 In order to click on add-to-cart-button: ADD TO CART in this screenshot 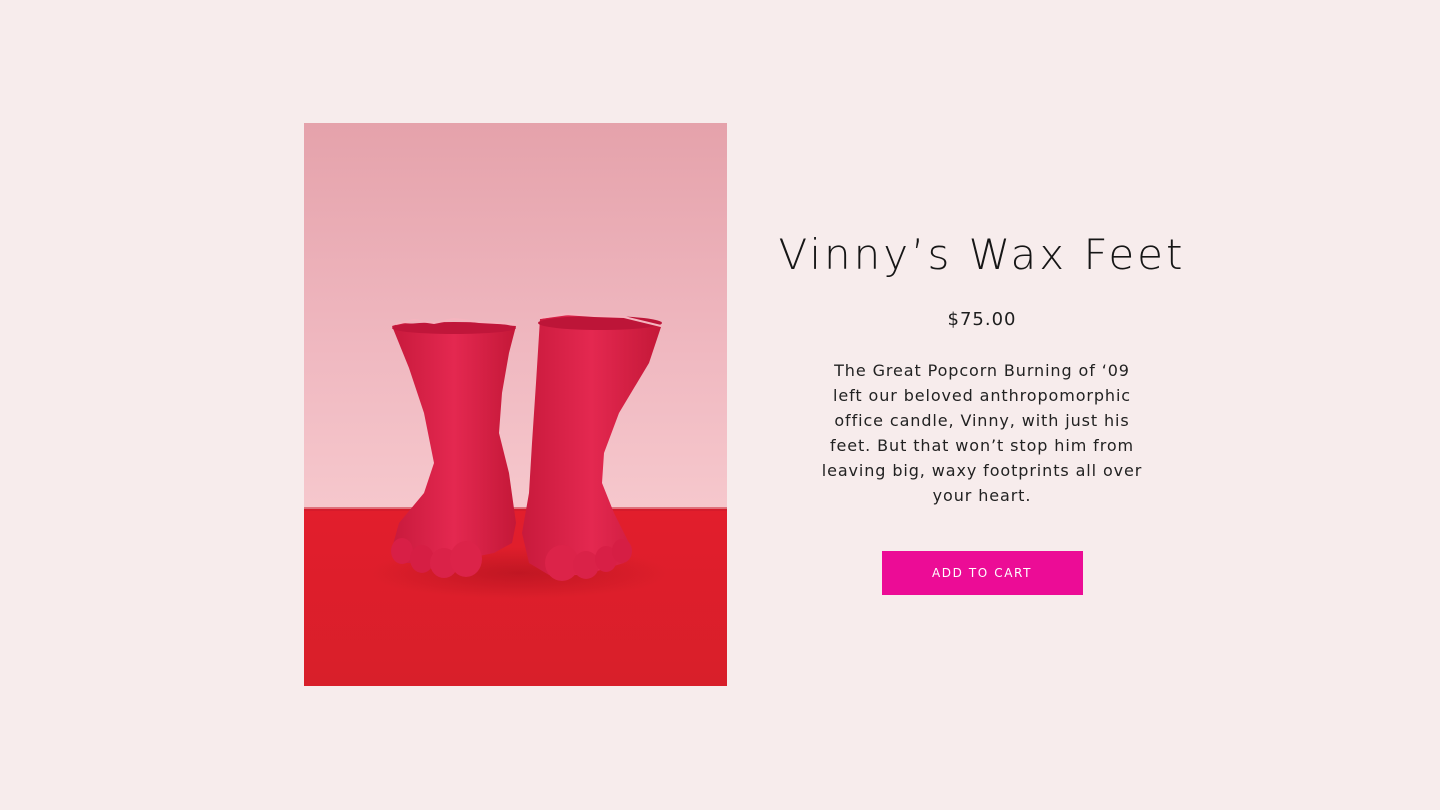, I will do `click(982, 573)`.